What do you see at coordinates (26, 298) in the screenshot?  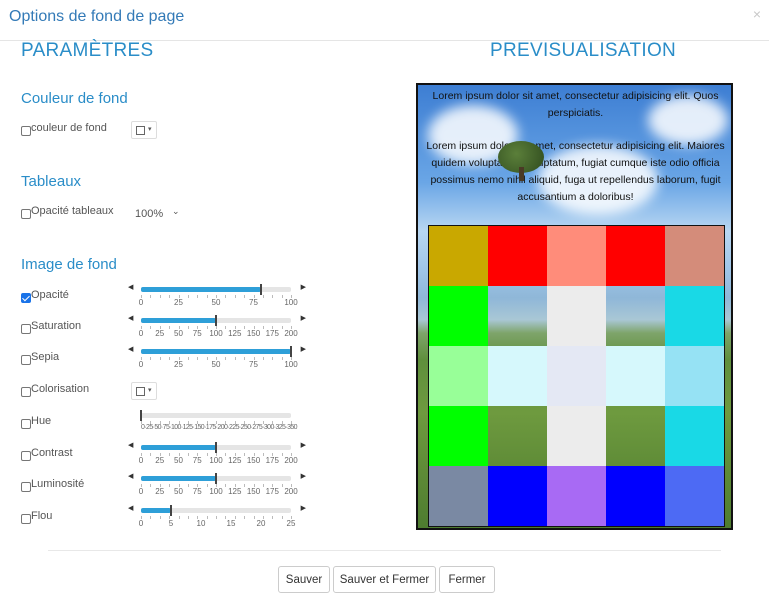 I see `opacity-checkbox` at bounding box center [26, 298].